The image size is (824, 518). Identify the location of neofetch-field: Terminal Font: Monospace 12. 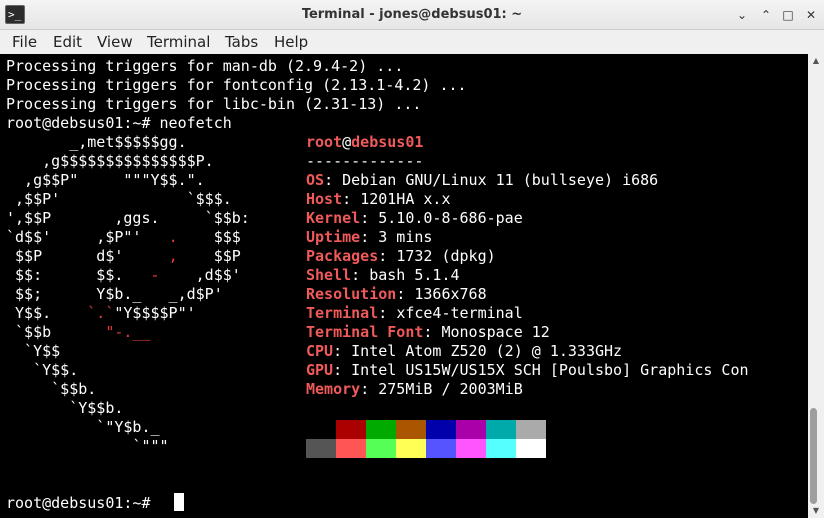
(428, 332).